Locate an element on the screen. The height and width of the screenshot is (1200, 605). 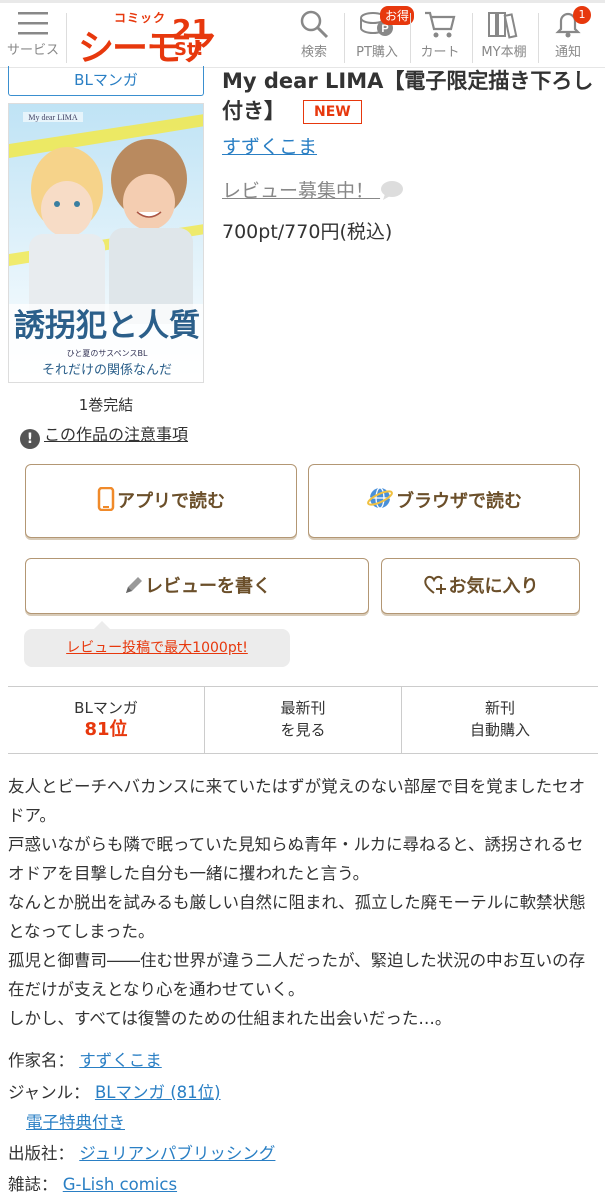
favorite-button: お気に入り is located at coordinates (480, 586).